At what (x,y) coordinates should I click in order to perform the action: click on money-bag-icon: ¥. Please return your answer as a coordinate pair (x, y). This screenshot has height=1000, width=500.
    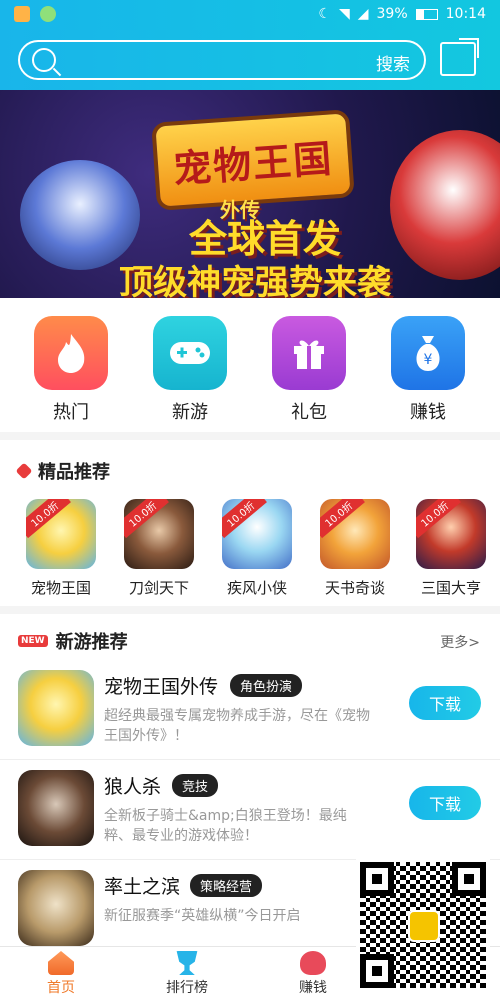
    Looking at the image, I should click on (428, 353).